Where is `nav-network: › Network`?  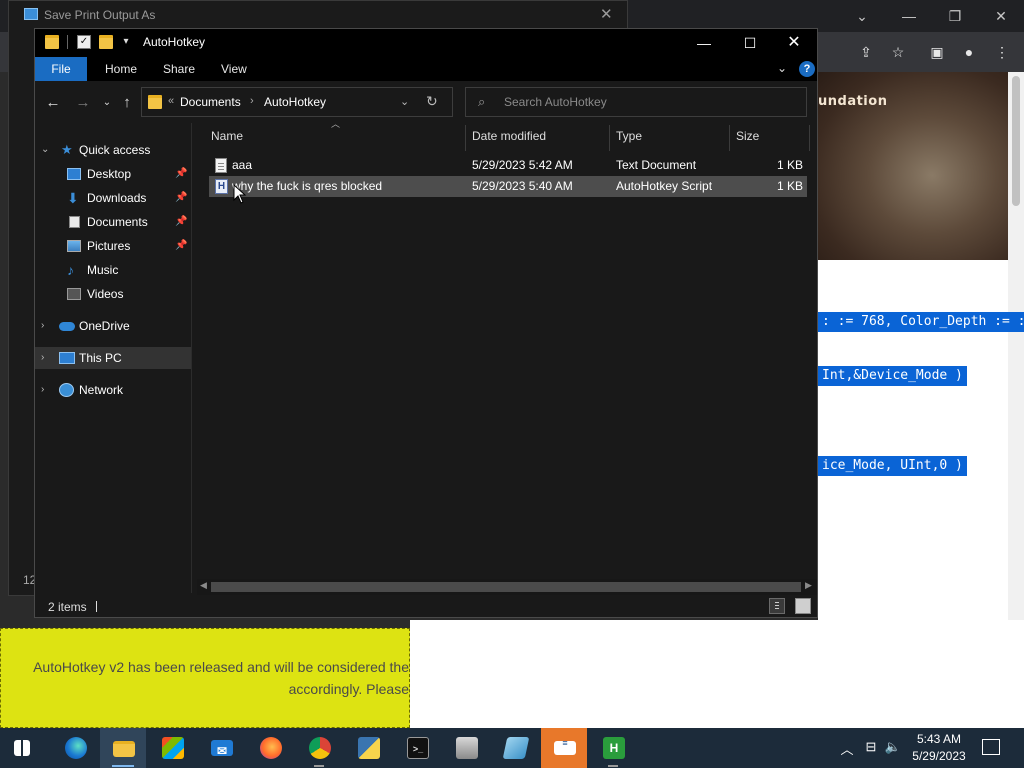 nav-network: › Network is located at coordinates (113, 390).